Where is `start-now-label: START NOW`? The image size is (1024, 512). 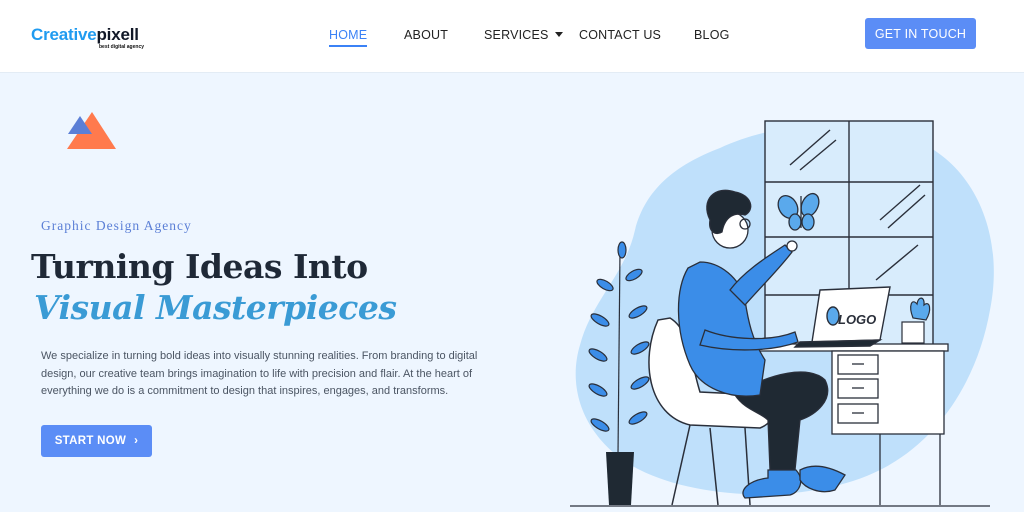
start-now-label: START NOW is located at coordinates (90, 441).